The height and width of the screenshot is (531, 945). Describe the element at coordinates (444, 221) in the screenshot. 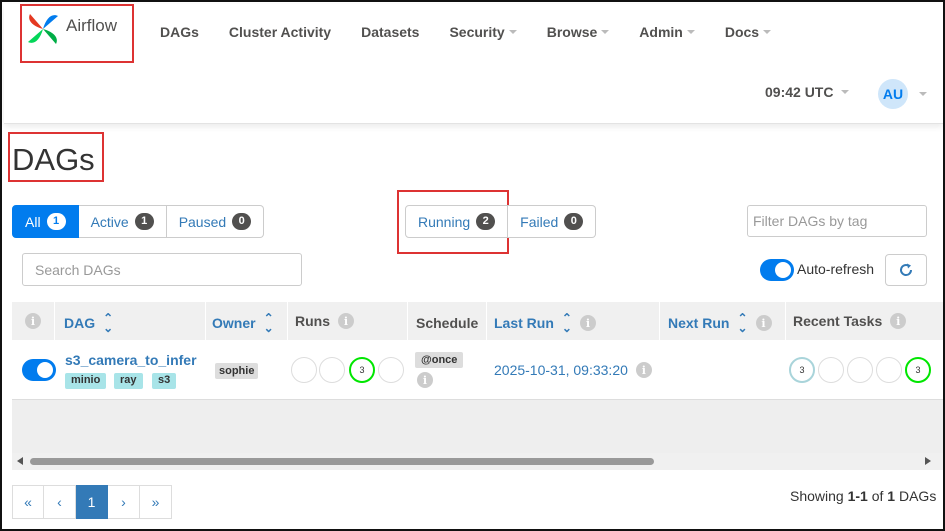

I see `filter-running-label: Running` at that location.